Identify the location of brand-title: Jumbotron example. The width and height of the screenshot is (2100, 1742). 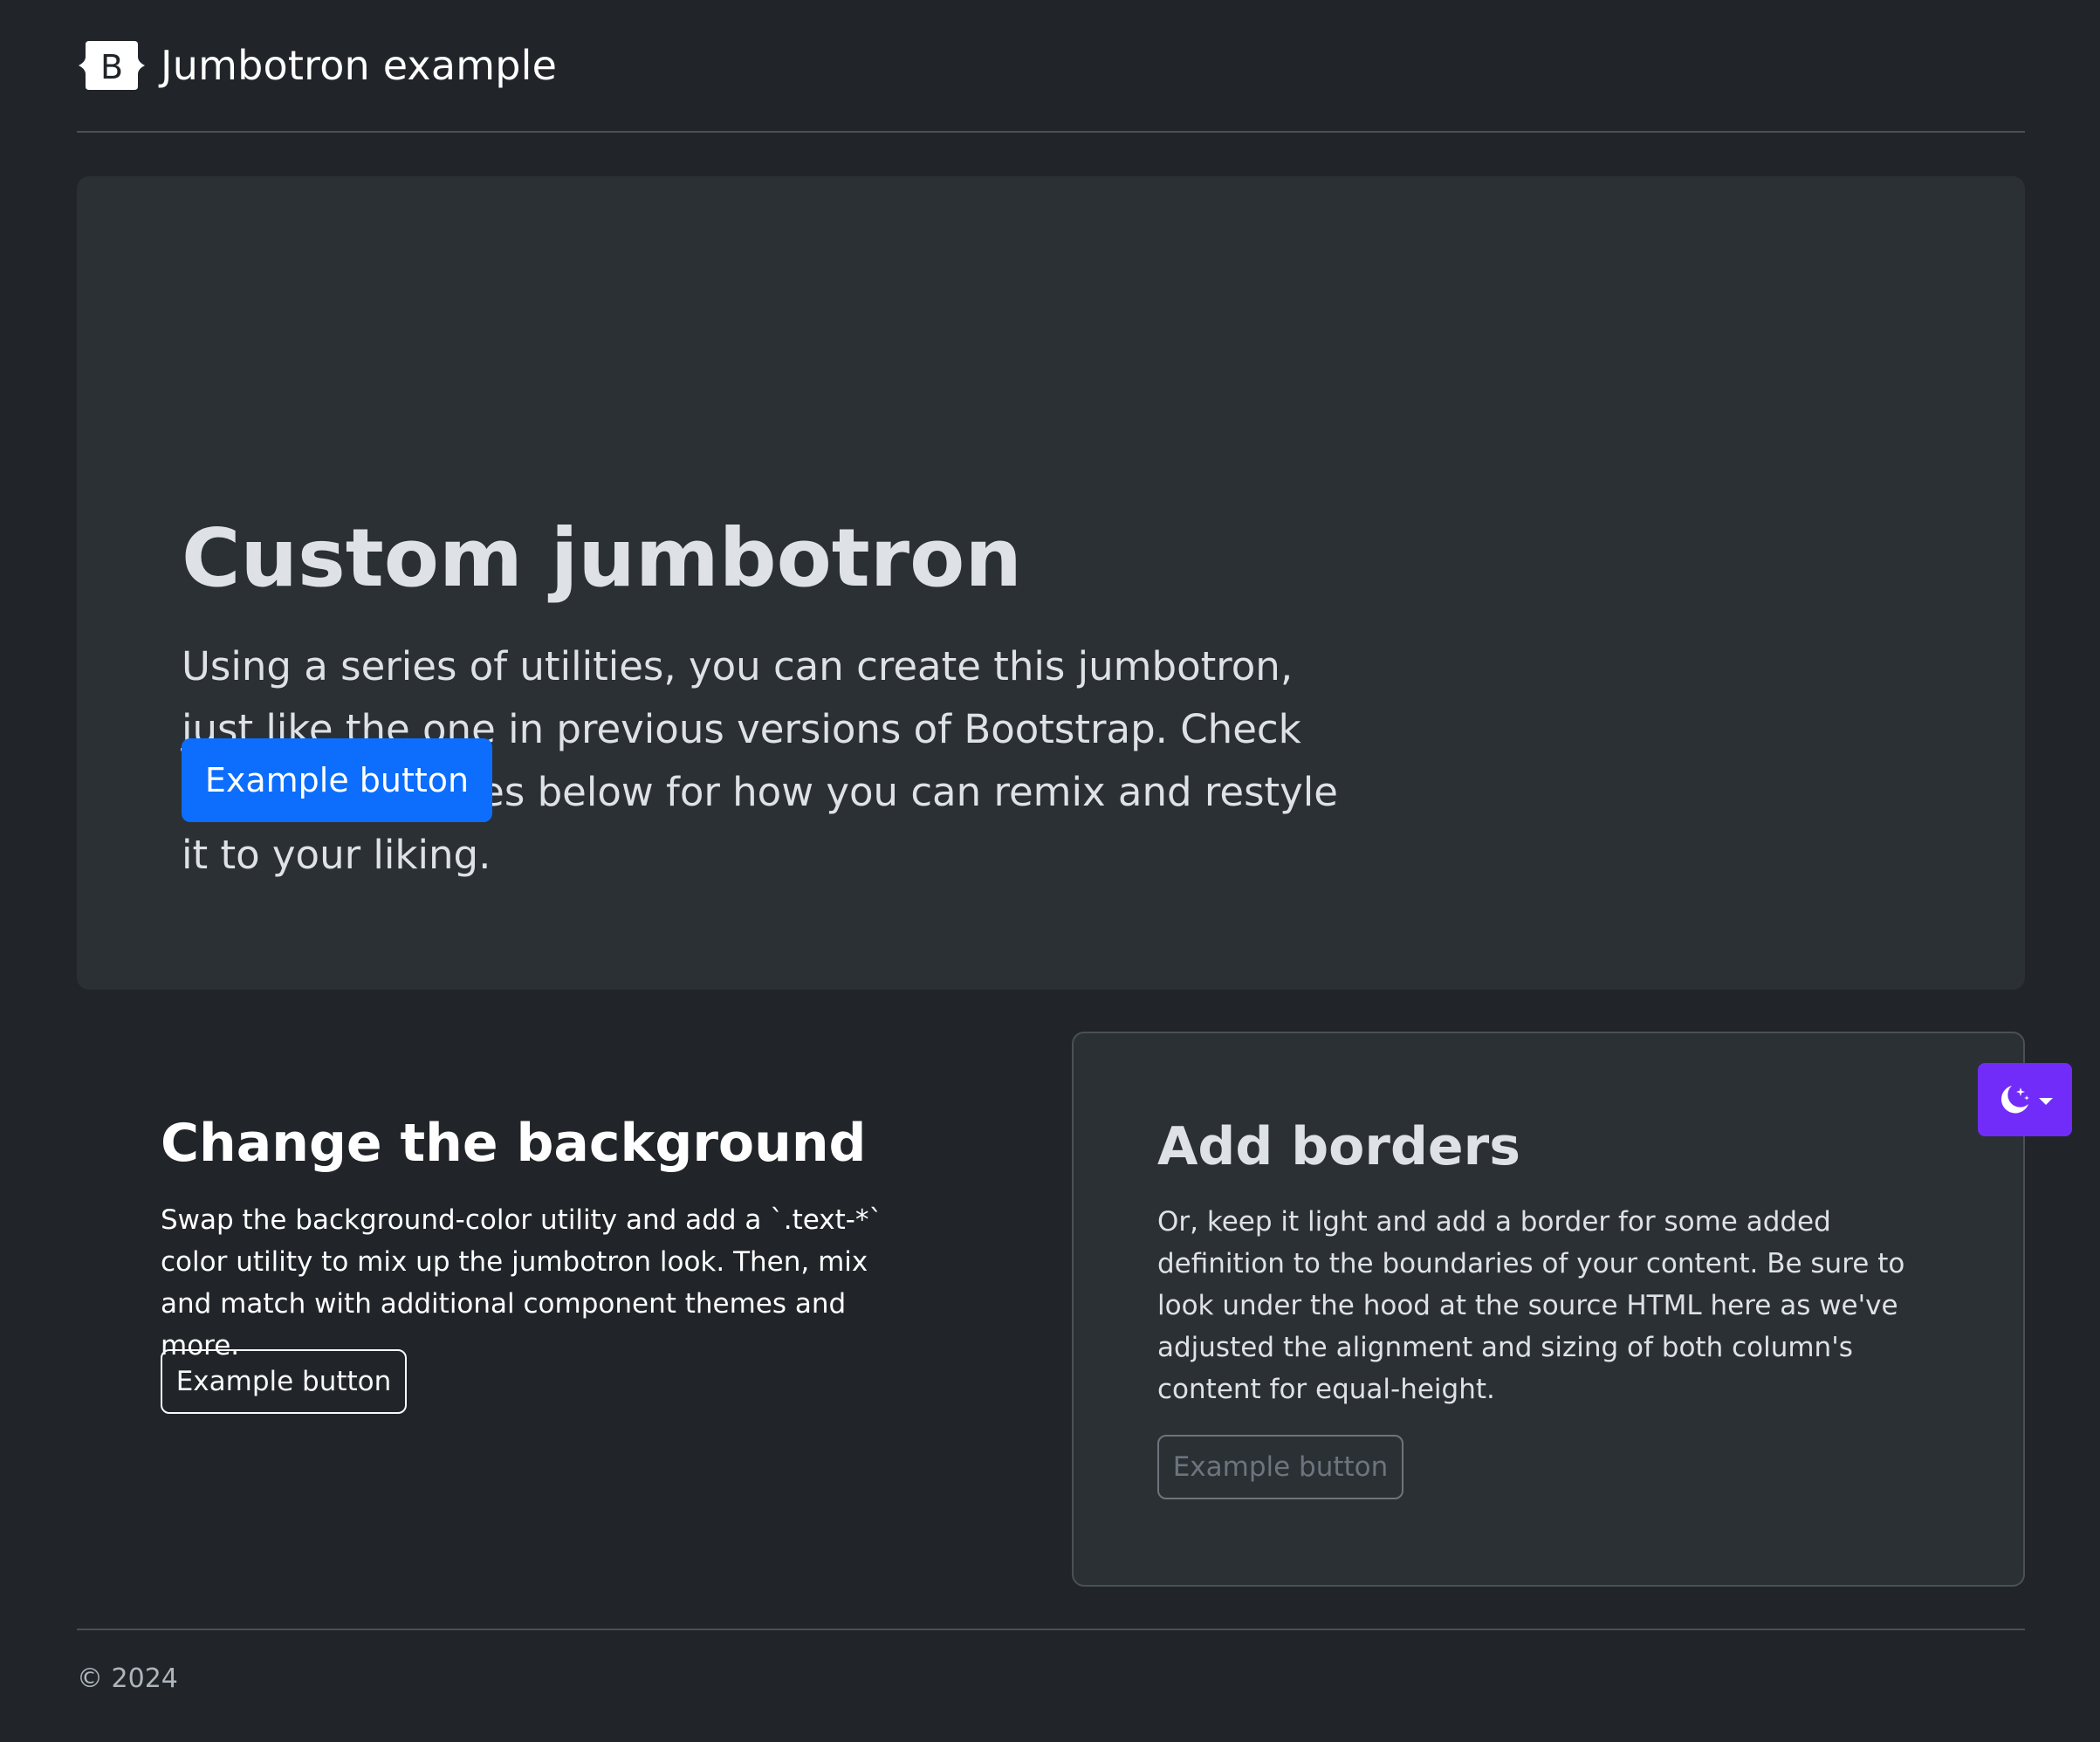
(359, 65).